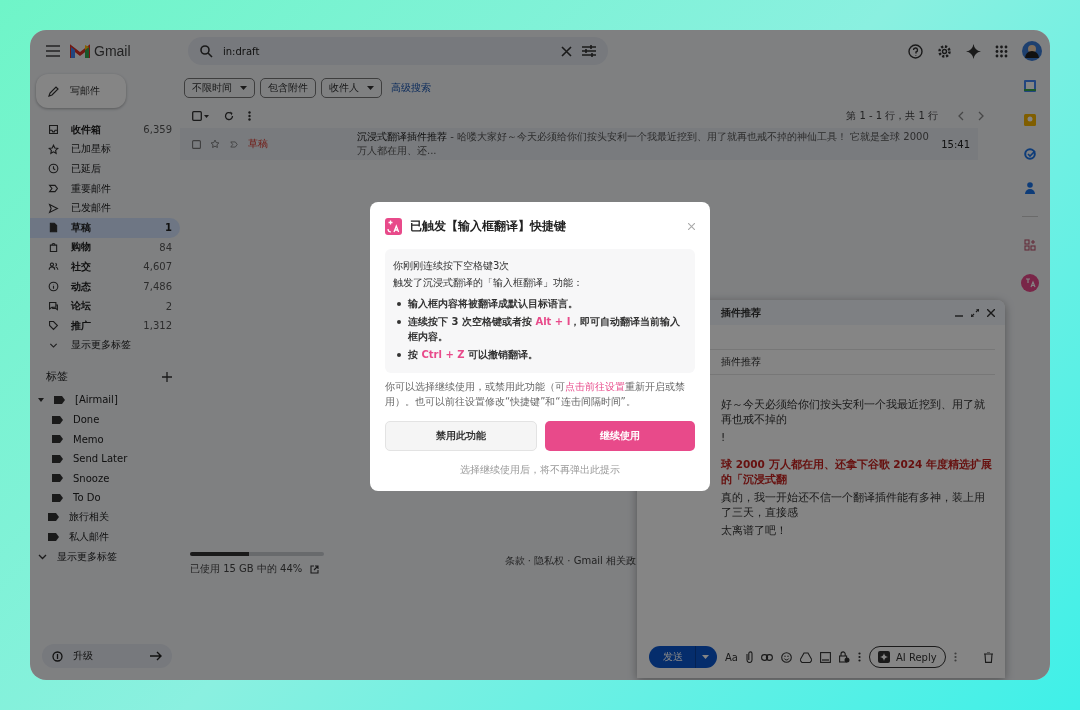 The height and width of the screenshot is (710, 1080). What do you see at coordinates (229, 116) in the screenshot?
I see `refresh-icon` at bounding box center [229, 116].